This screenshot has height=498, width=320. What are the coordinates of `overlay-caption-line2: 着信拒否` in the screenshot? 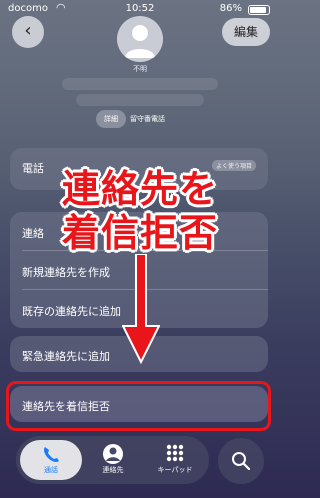 It's located at (139, 233).